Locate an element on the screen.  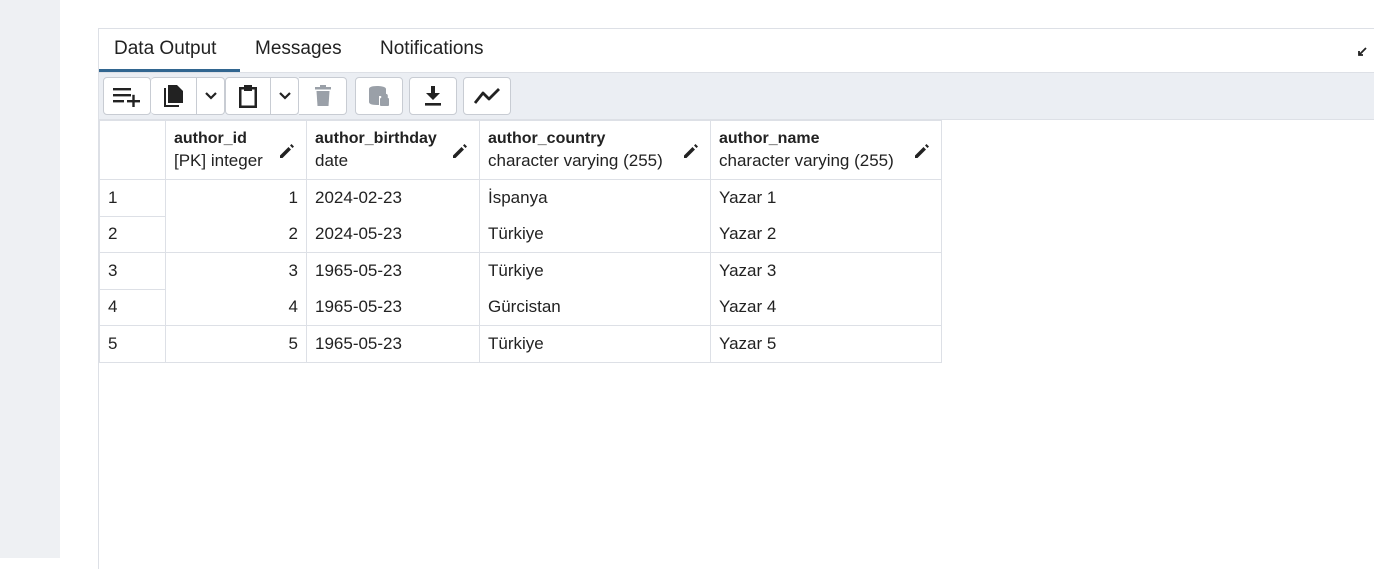
table-row: 3 3 1965-05-23 Türkiye Yazar 3 is located at coordinates (520, 271).